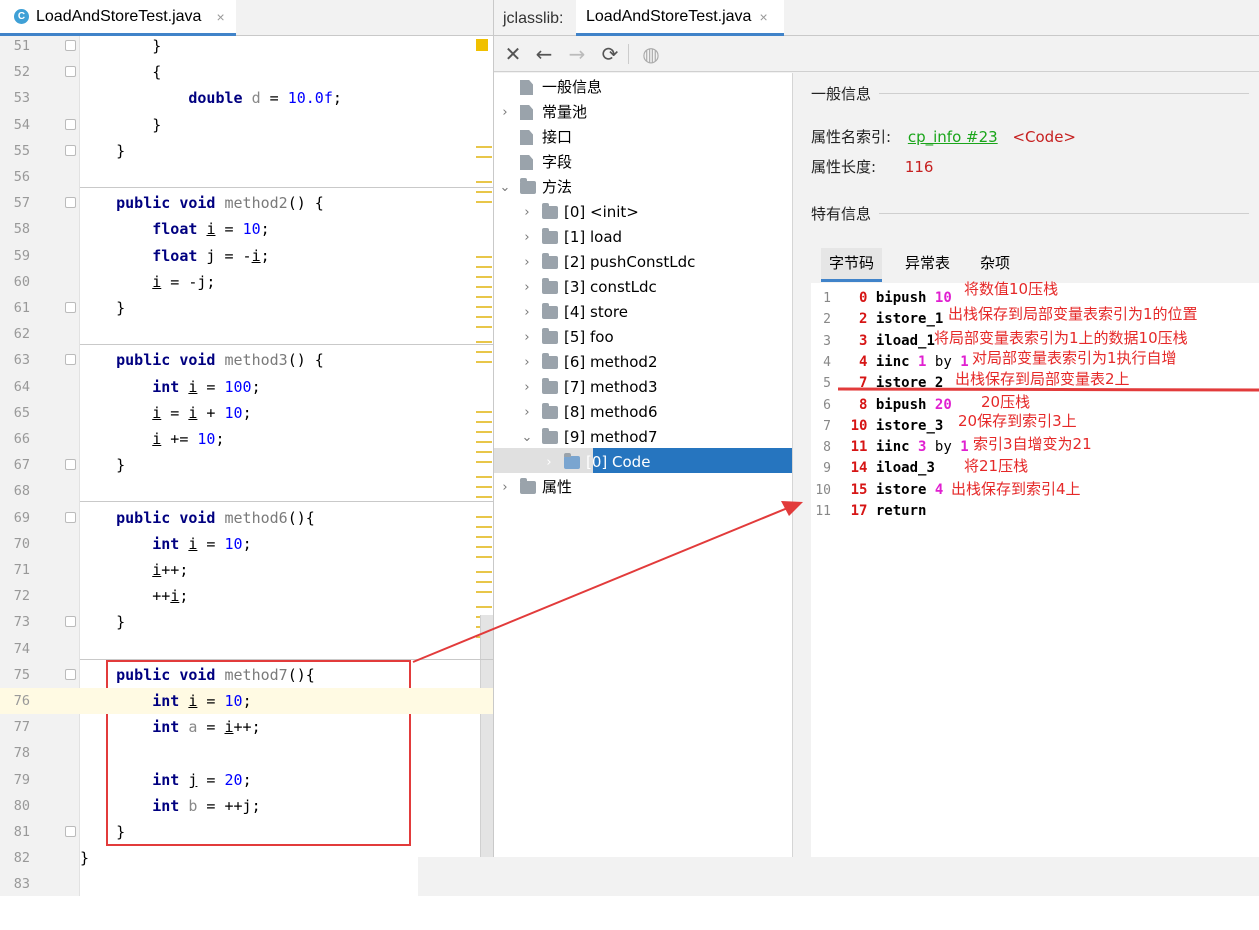  Describe the element at coordinates (286, 780) in the screenshot. I see `code-line: int j = 20;` at that location.